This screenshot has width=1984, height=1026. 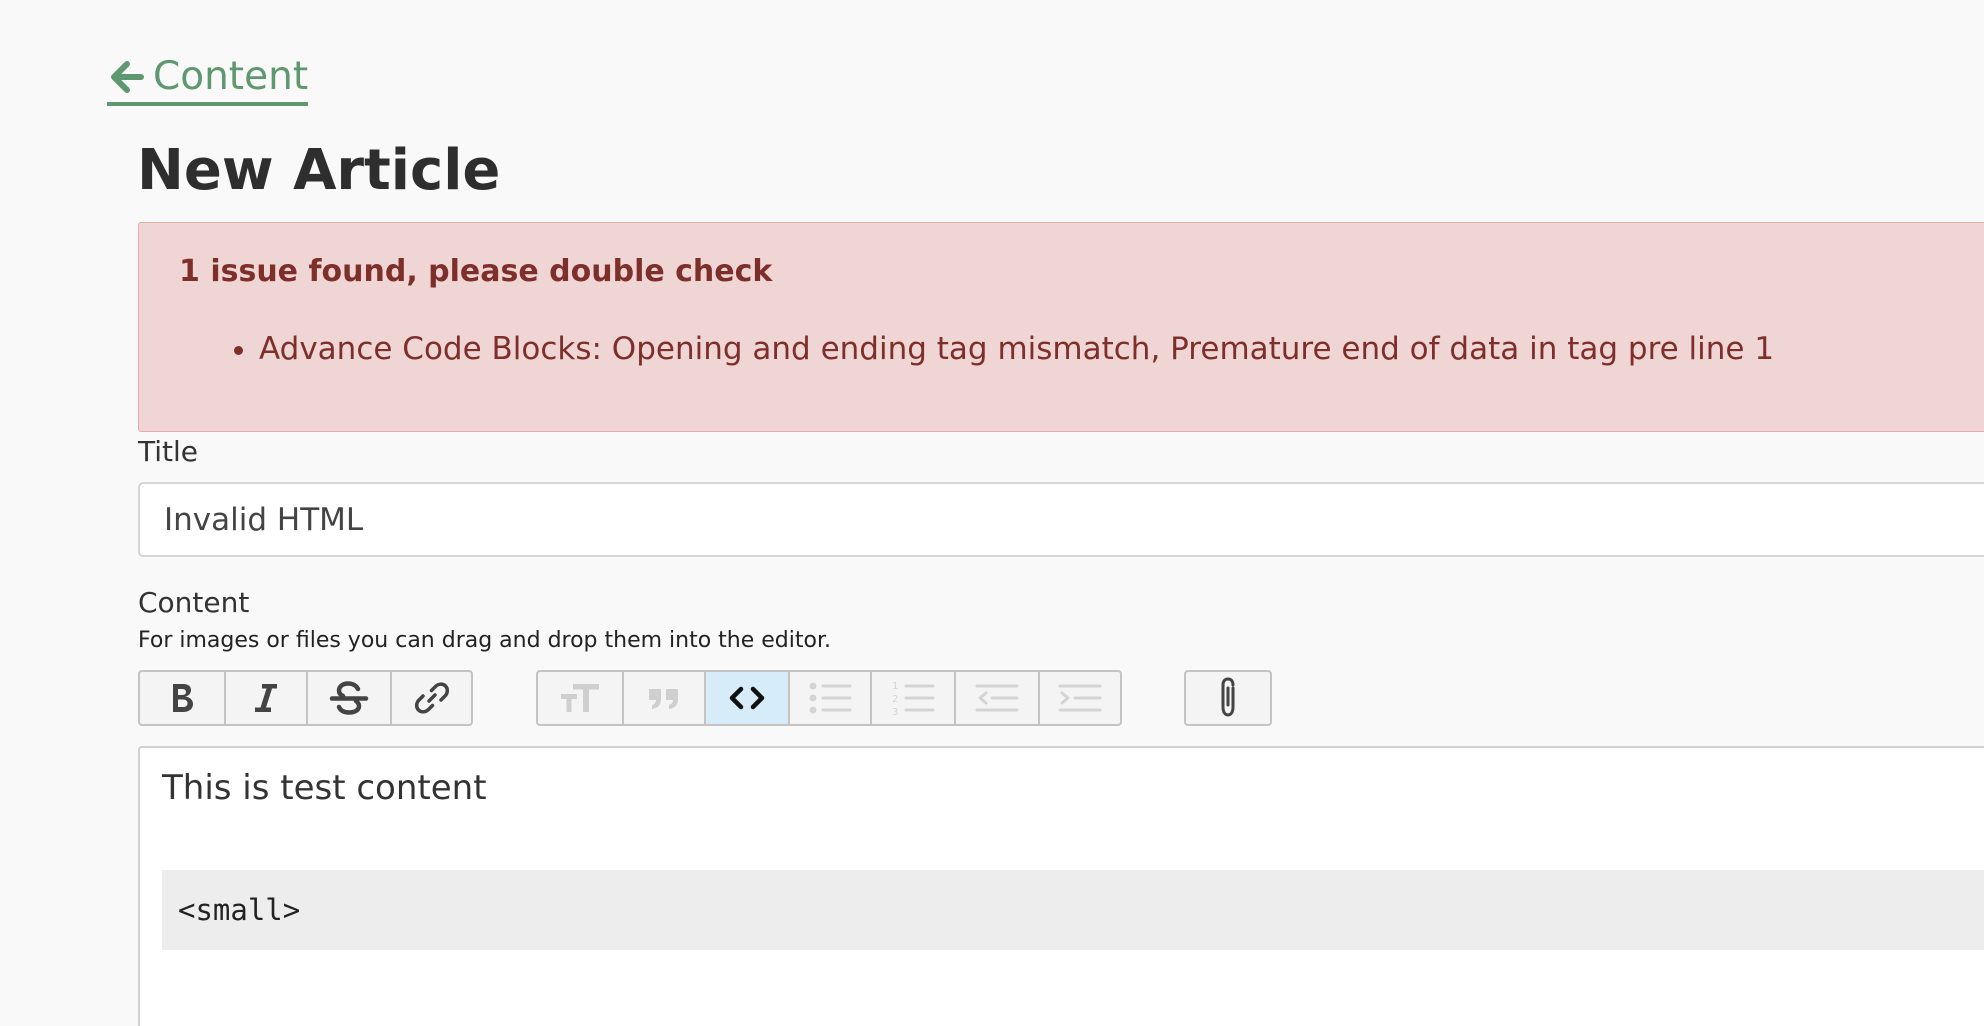 I want to click on editor-paragraph: This is test content, so click(x=324, y=788).